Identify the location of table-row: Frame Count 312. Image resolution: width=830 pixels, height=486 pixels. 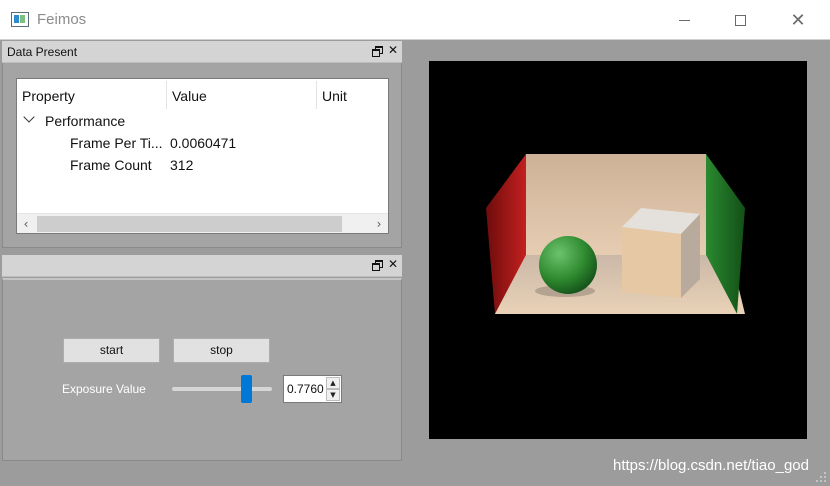
(202, 165).